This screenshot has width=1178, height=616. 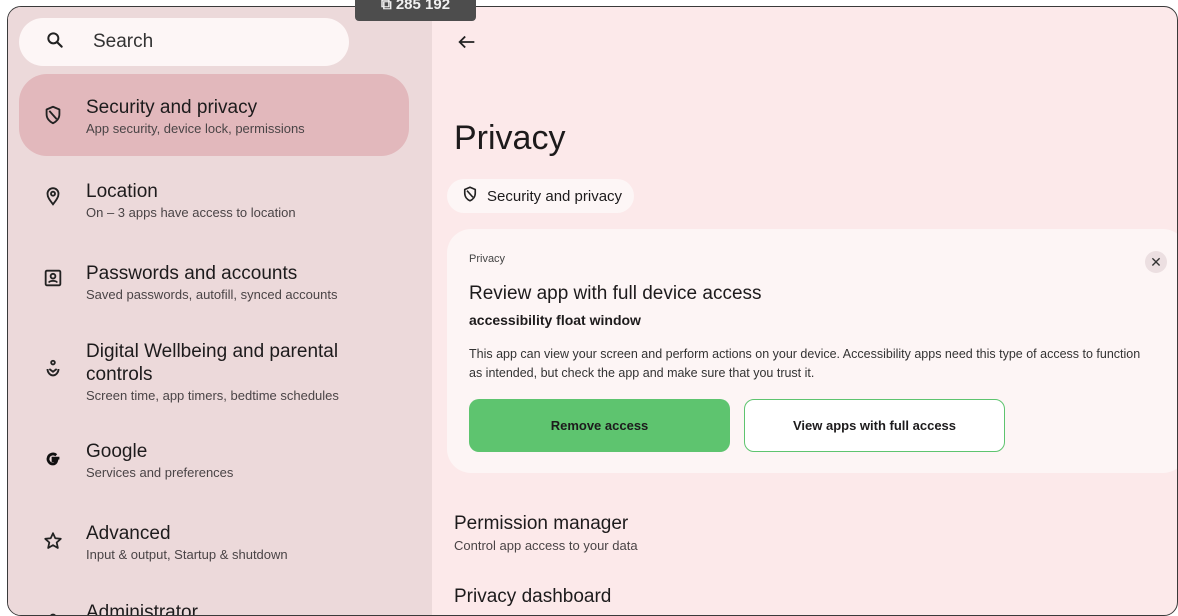 I want to click on sidebar-item-google: Google Services and preferences, so click(x=214, y=462).